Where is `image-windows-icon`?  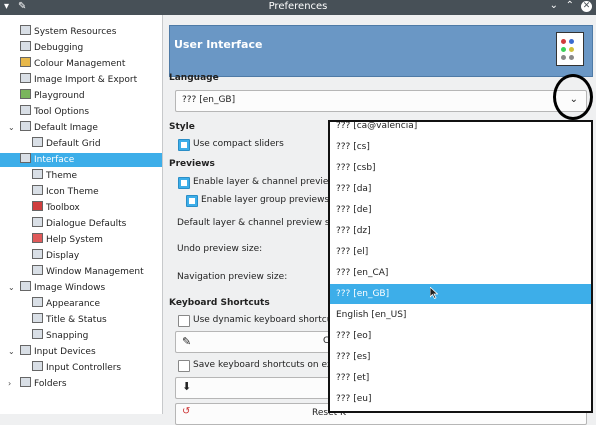 image-windows-icon is located at coordinates (25, 286).